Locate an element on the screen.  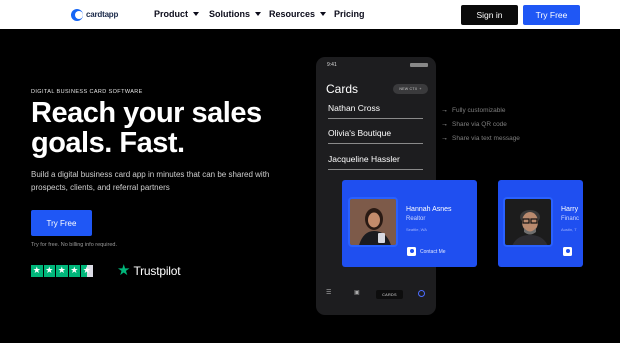
feature-item: → Fully customizable is located at coordinates (473, 110).